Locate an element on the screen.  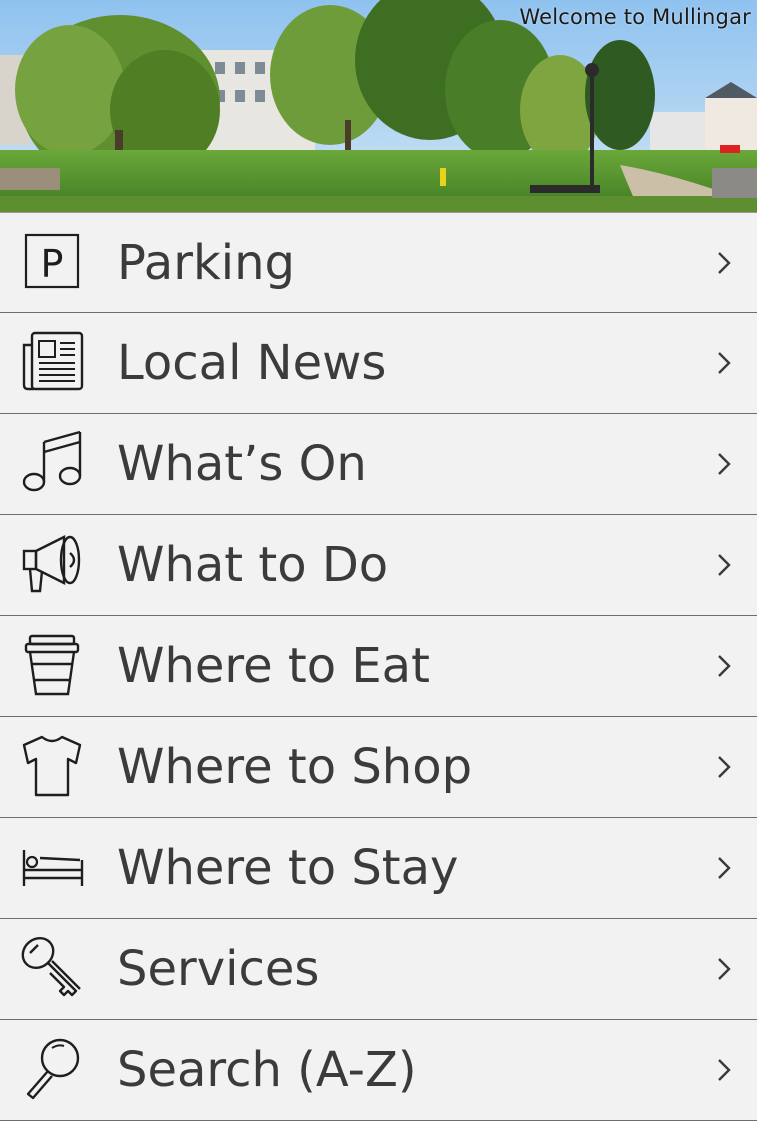
menu-item-label: Search (A-Z) is located at coordinates (267, 1070).